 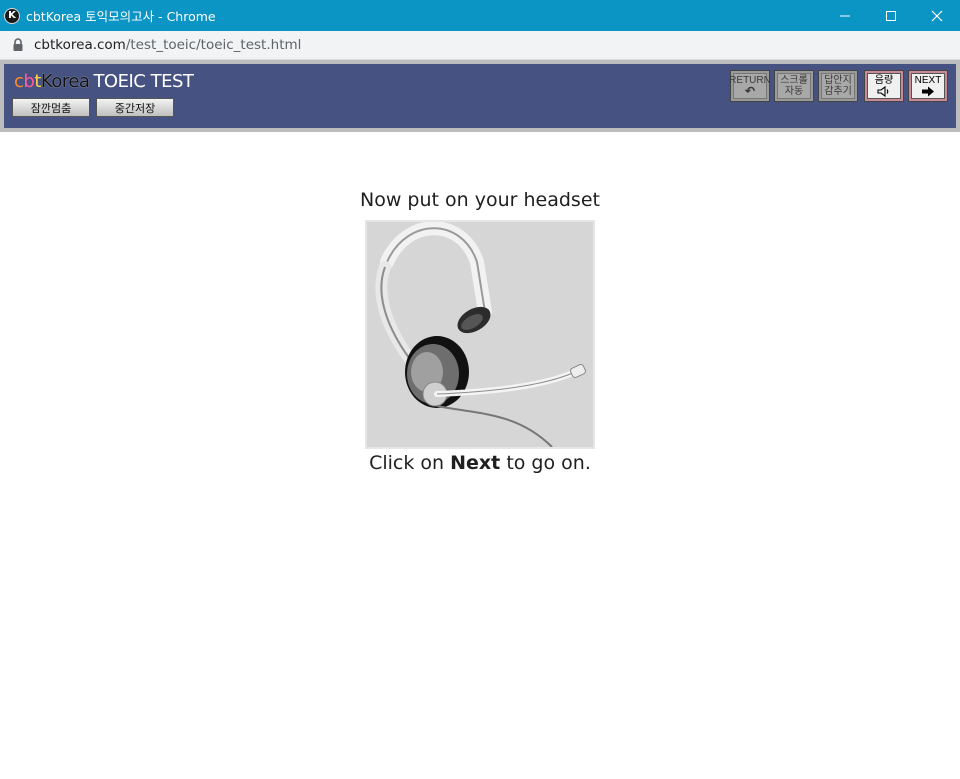 I want to click on minimize-icon, so click(x=845, y=15).